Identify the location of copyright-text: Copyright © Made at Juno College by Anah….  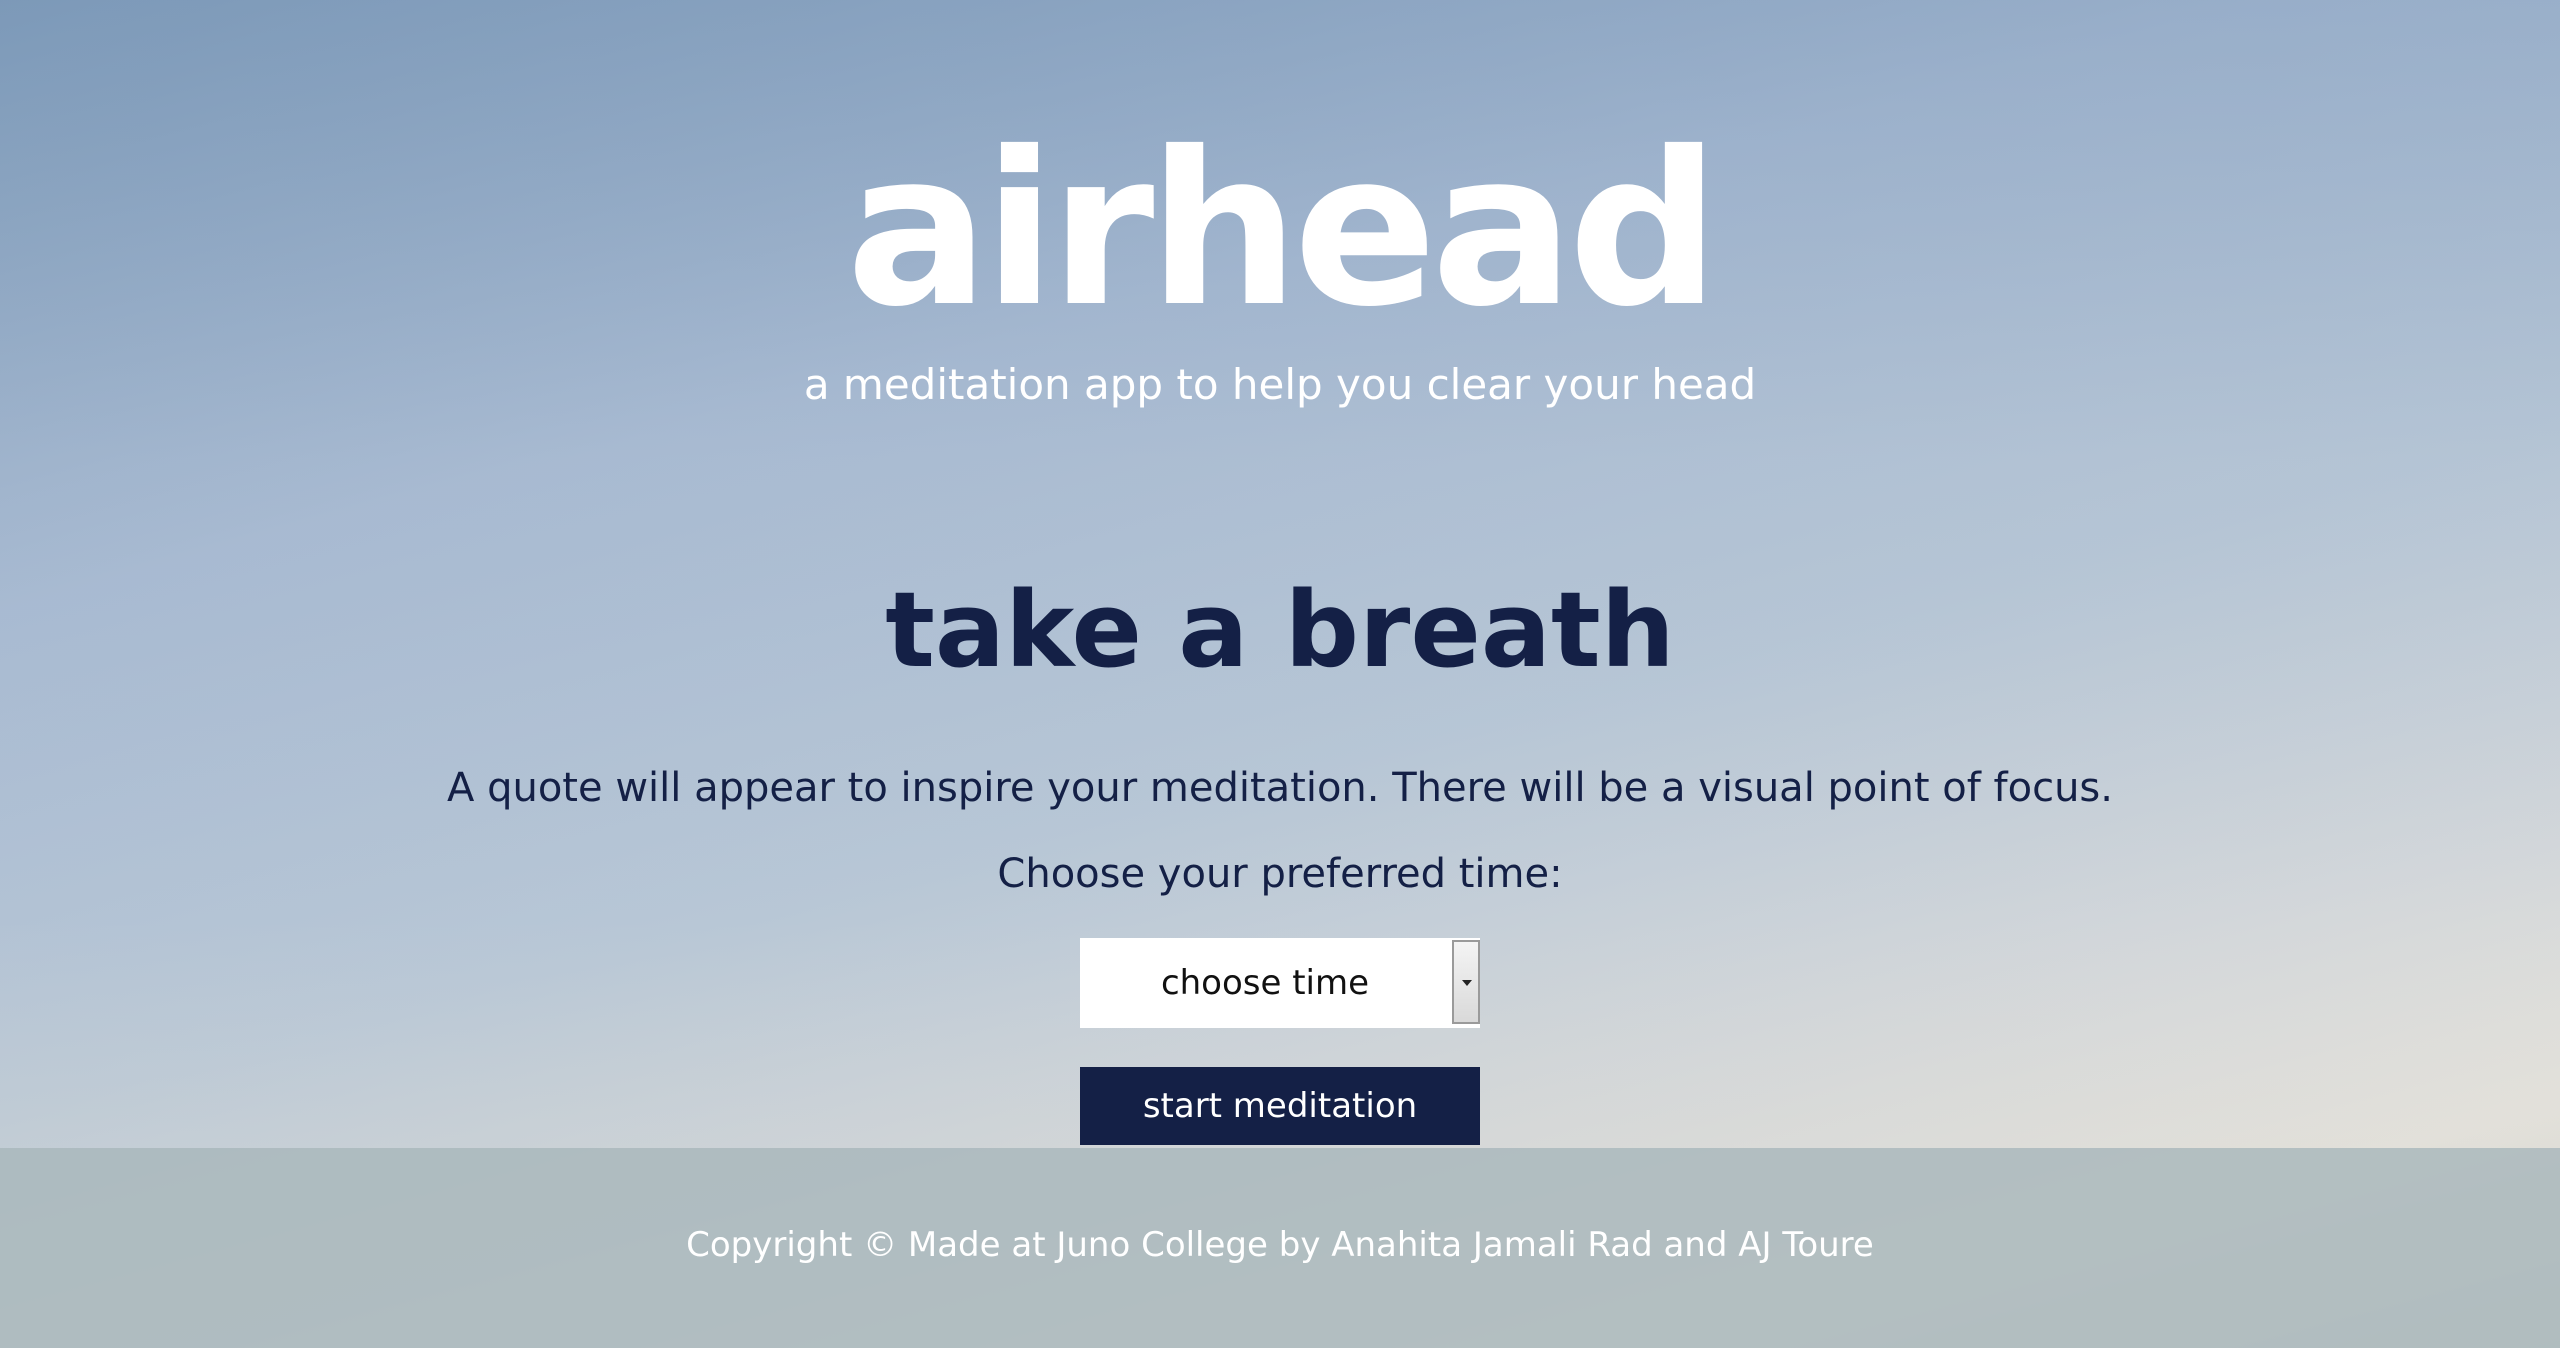
(1280, 1245).